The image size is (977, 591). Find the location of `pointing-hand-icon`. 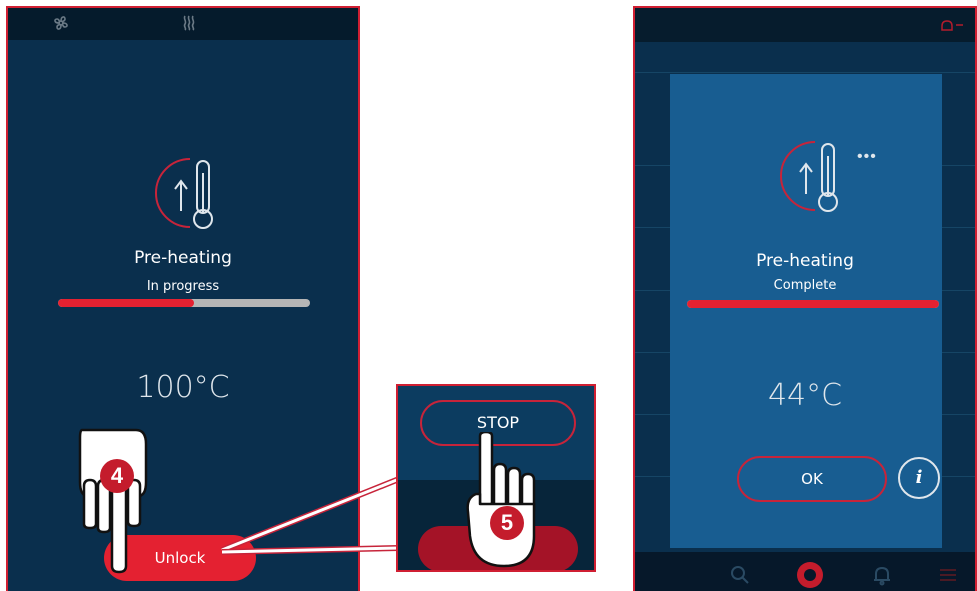

pointing-hand-icon is located at coordinates (502, 500).